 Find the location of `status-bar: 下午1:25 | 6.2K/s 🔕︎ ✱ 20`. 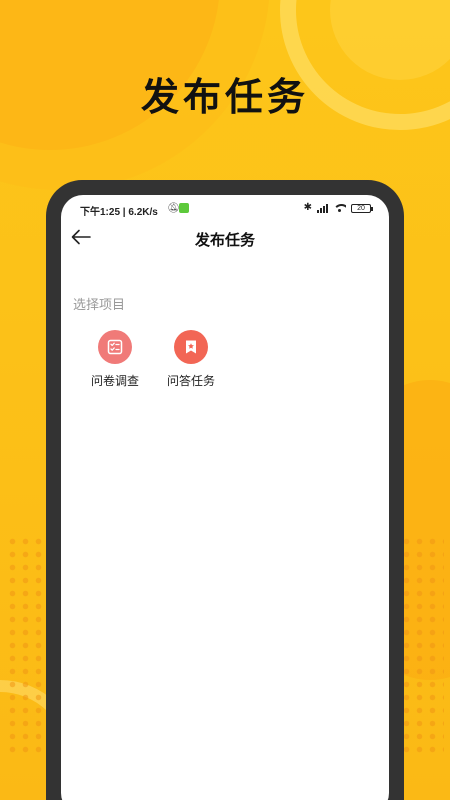

status-bar: 下午1:25 | 6.2K/s 🔕︎ ✱ 20 is located at coordinates (225, 209).